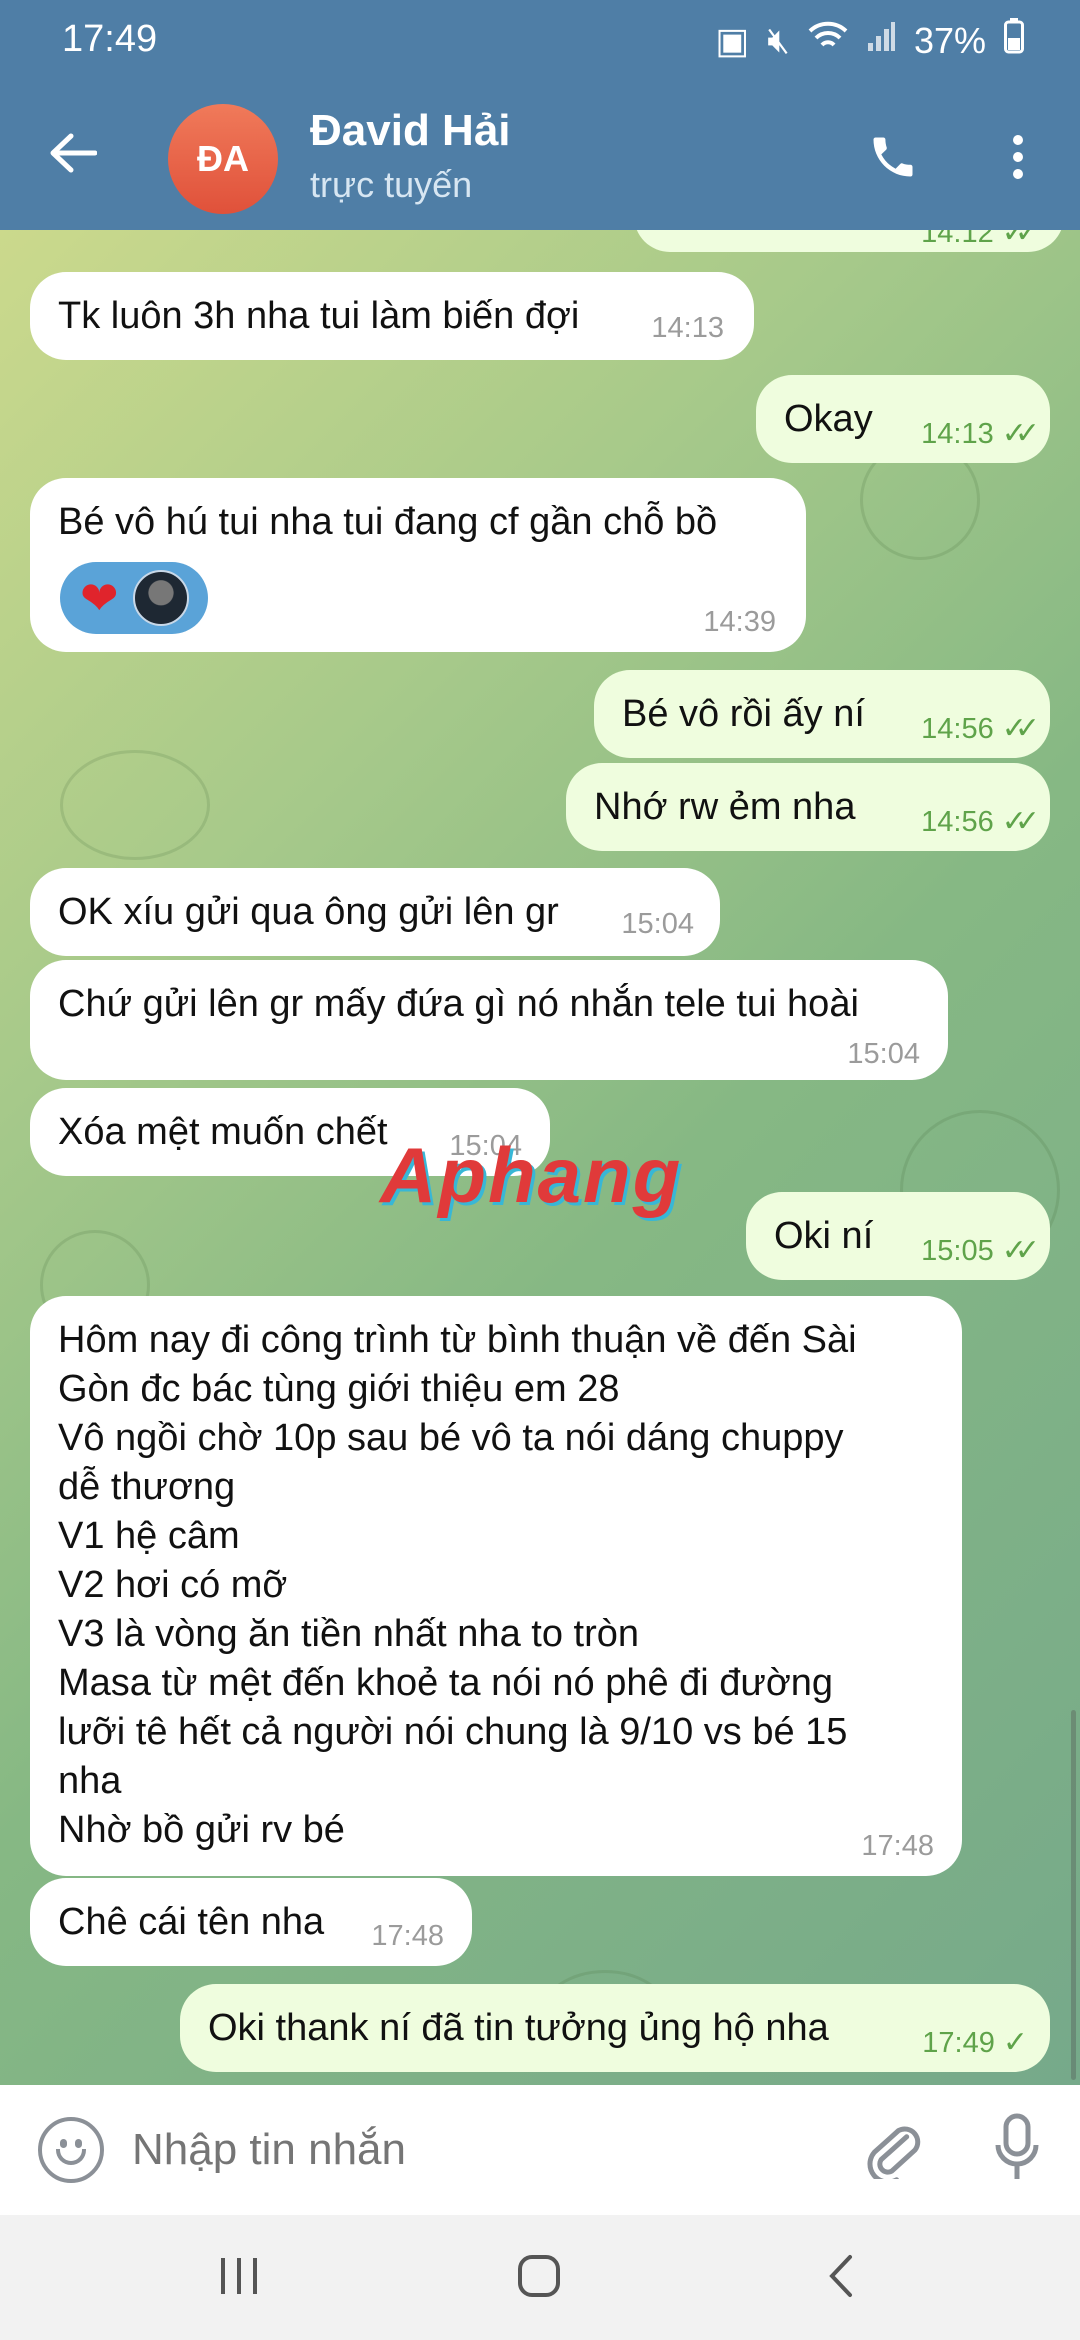 This screenshot has width=1080, height=2340. Describe the element at coordinates (725, 807) in the screenshot. I see `message-text: Nhớ rw ẻm nha` at that location.